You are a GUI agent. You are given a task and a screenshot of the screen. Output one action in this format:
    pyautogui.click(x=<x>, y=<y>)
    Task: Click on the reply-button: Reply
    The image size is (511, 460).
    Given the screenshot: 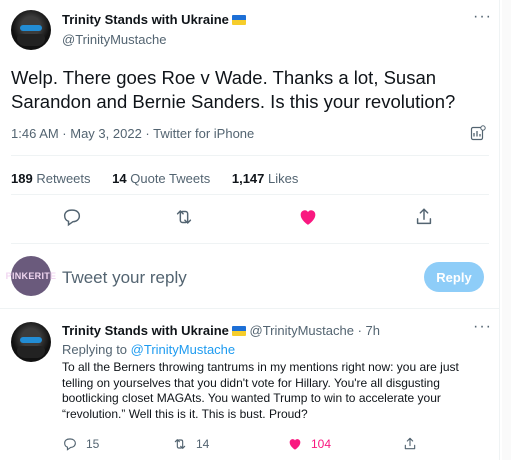 What is the action you would take?
    pyautogui.click(x=454, y=277)
    